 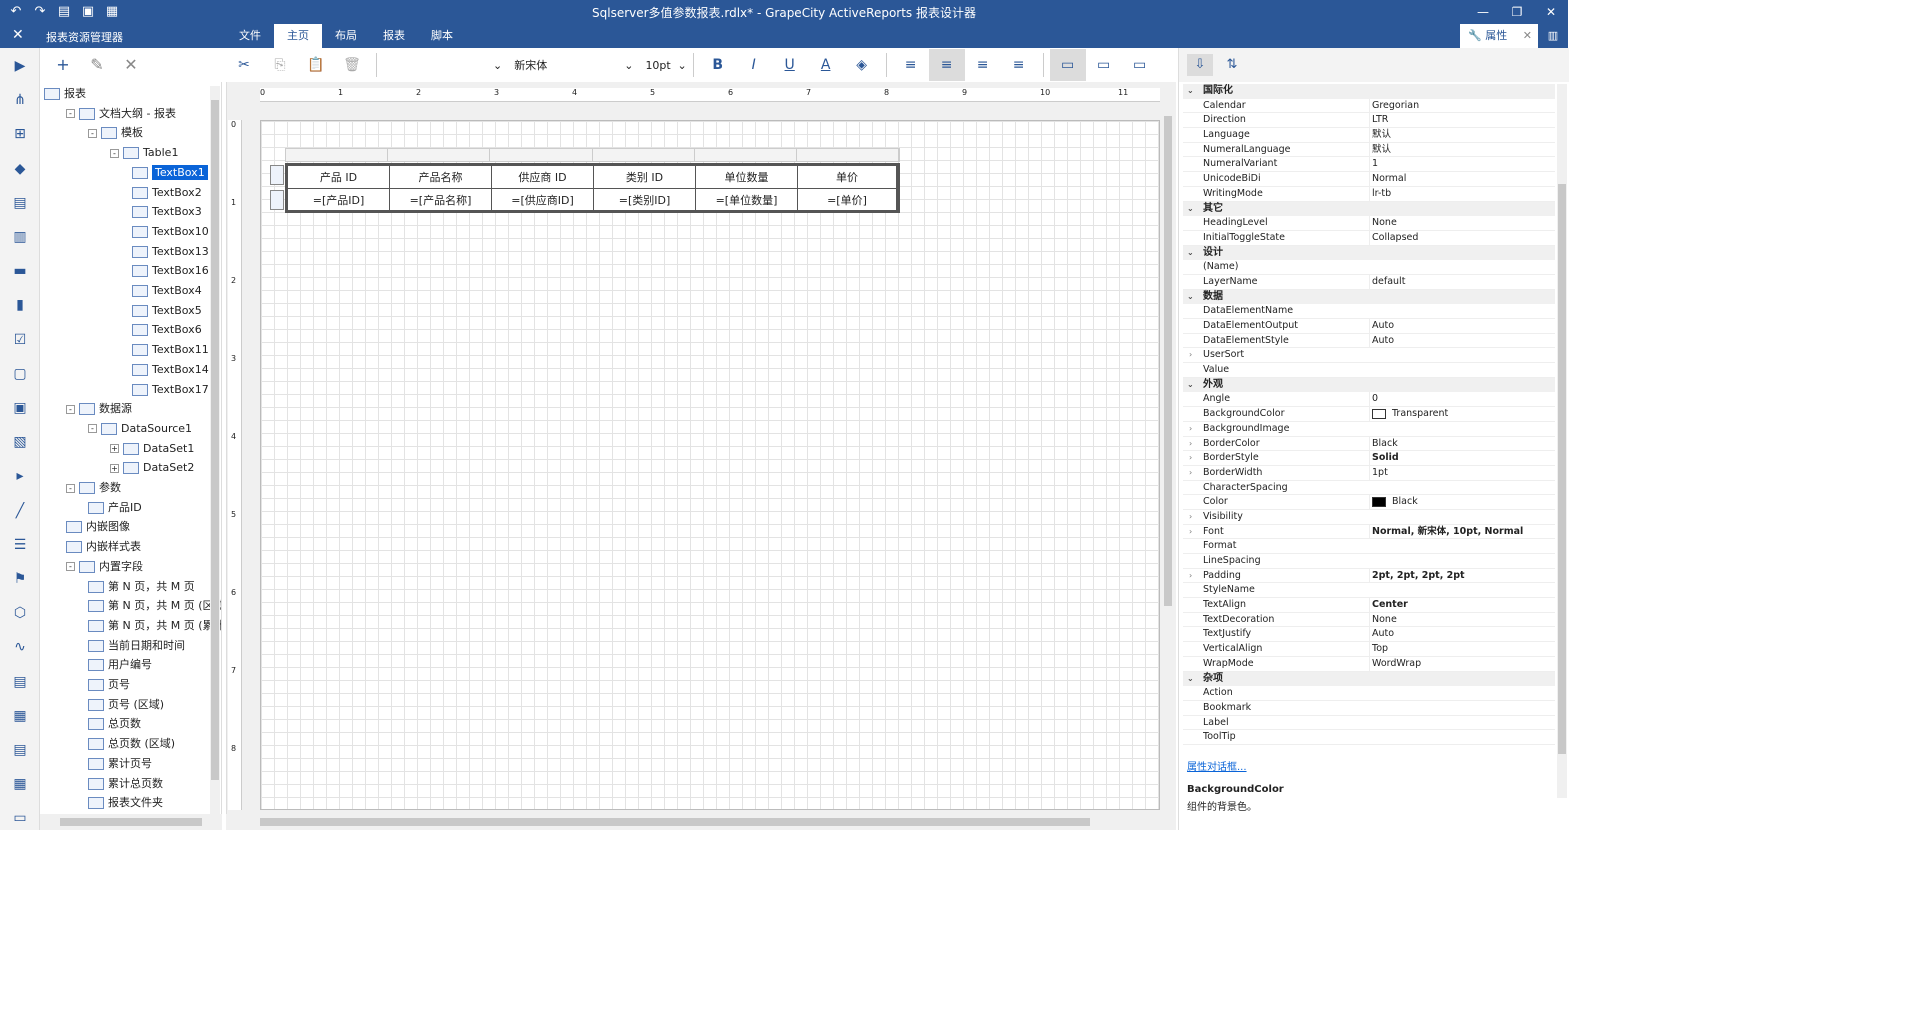 What do you see at coordinates (1369, 429) in the screenshot?
I see `property-row: › BackgroundImage` at bounding box center [1369, 429].